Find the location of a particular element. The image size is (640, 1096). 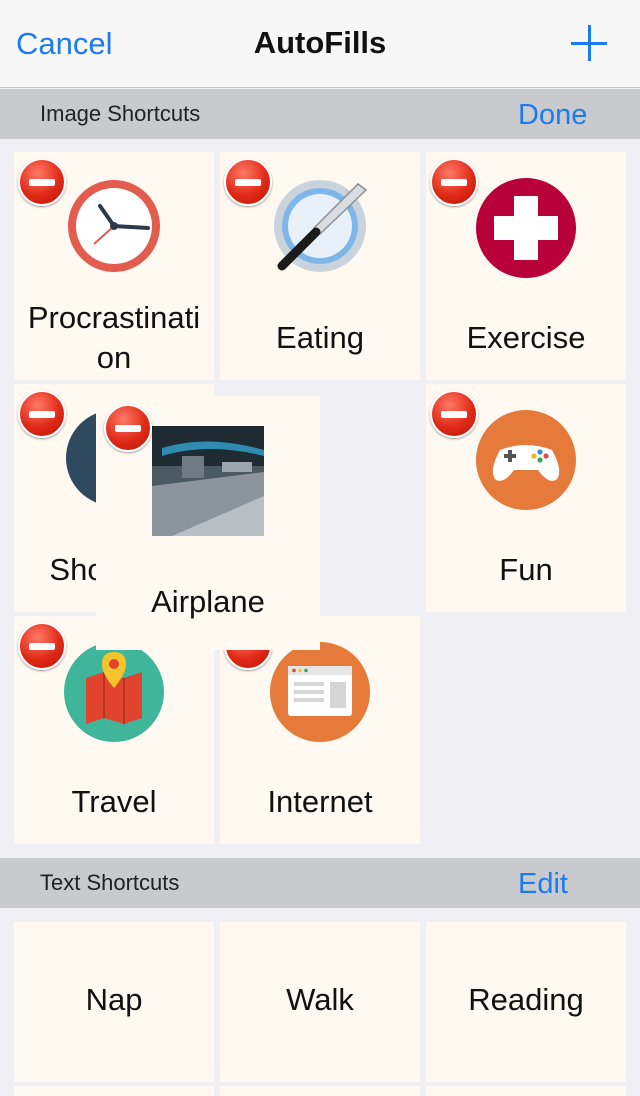

tile-label: Airplane is located at coordinates (208, 601).